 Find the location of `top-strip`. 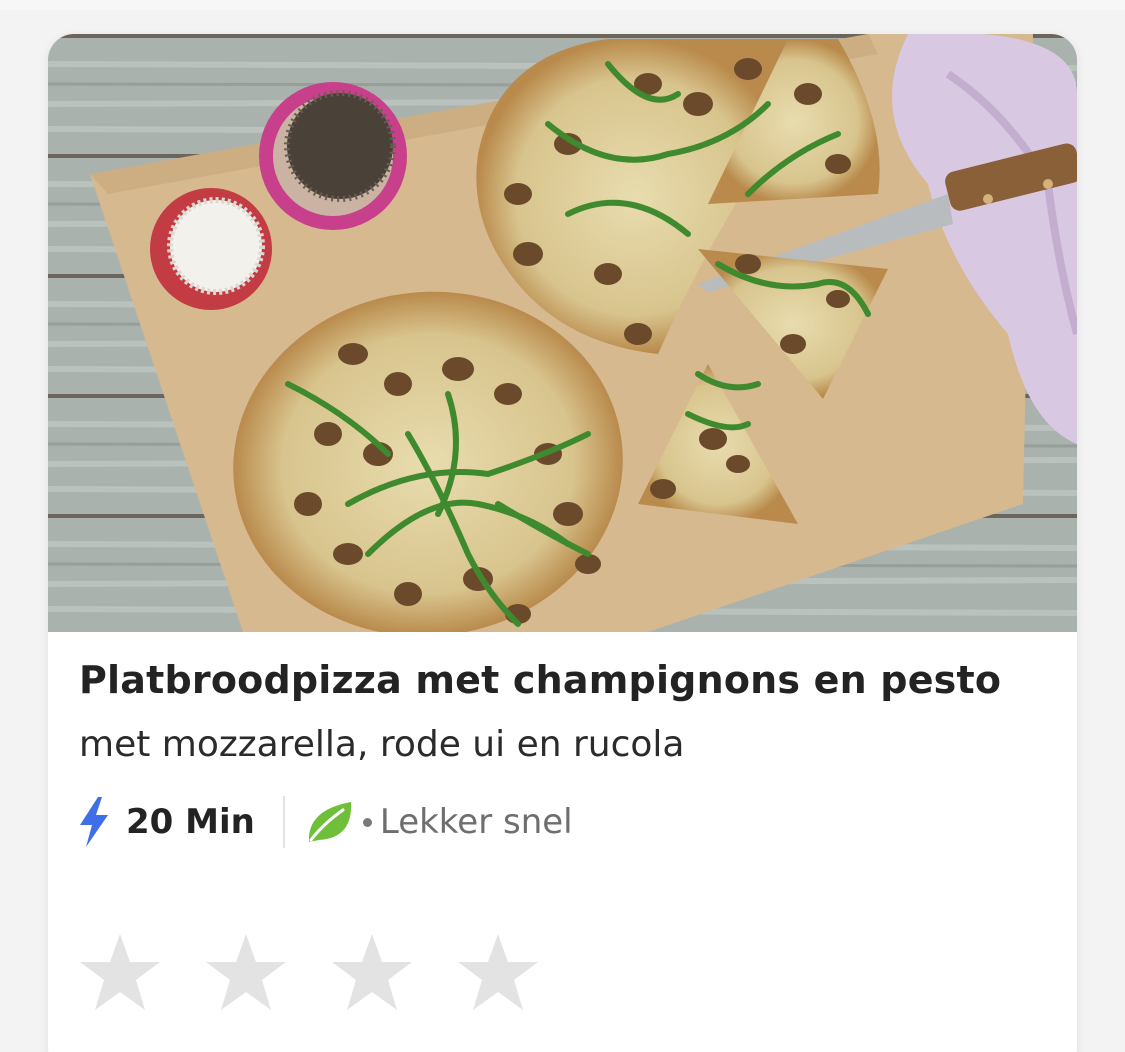

top-strip is located at coordinates (562, 5).